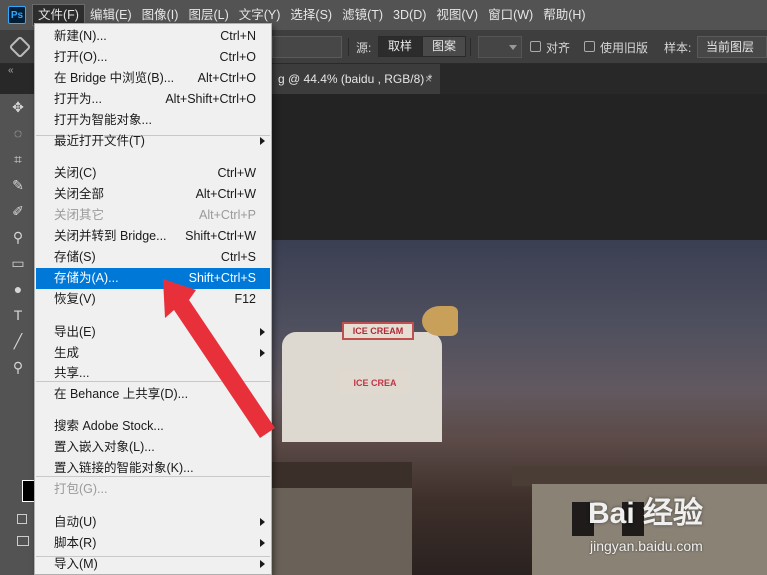 Image resolution: width=767 pixels, height=575 pixels. What do you see at coordinates (428, 79) in the screenshot?
I see `close-tab-icon: ×` at bounding box center [428, 79].